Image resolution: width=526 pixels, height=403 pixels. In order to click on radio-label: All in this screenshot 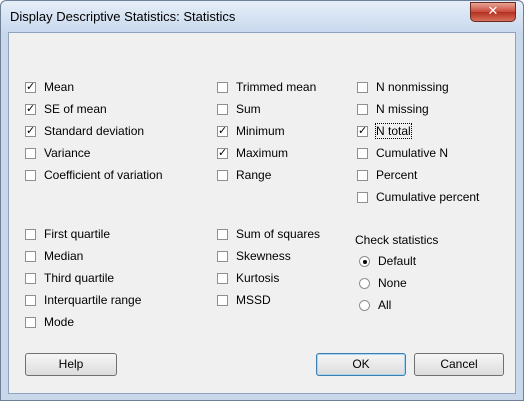, I will do `click(385, 305)`.